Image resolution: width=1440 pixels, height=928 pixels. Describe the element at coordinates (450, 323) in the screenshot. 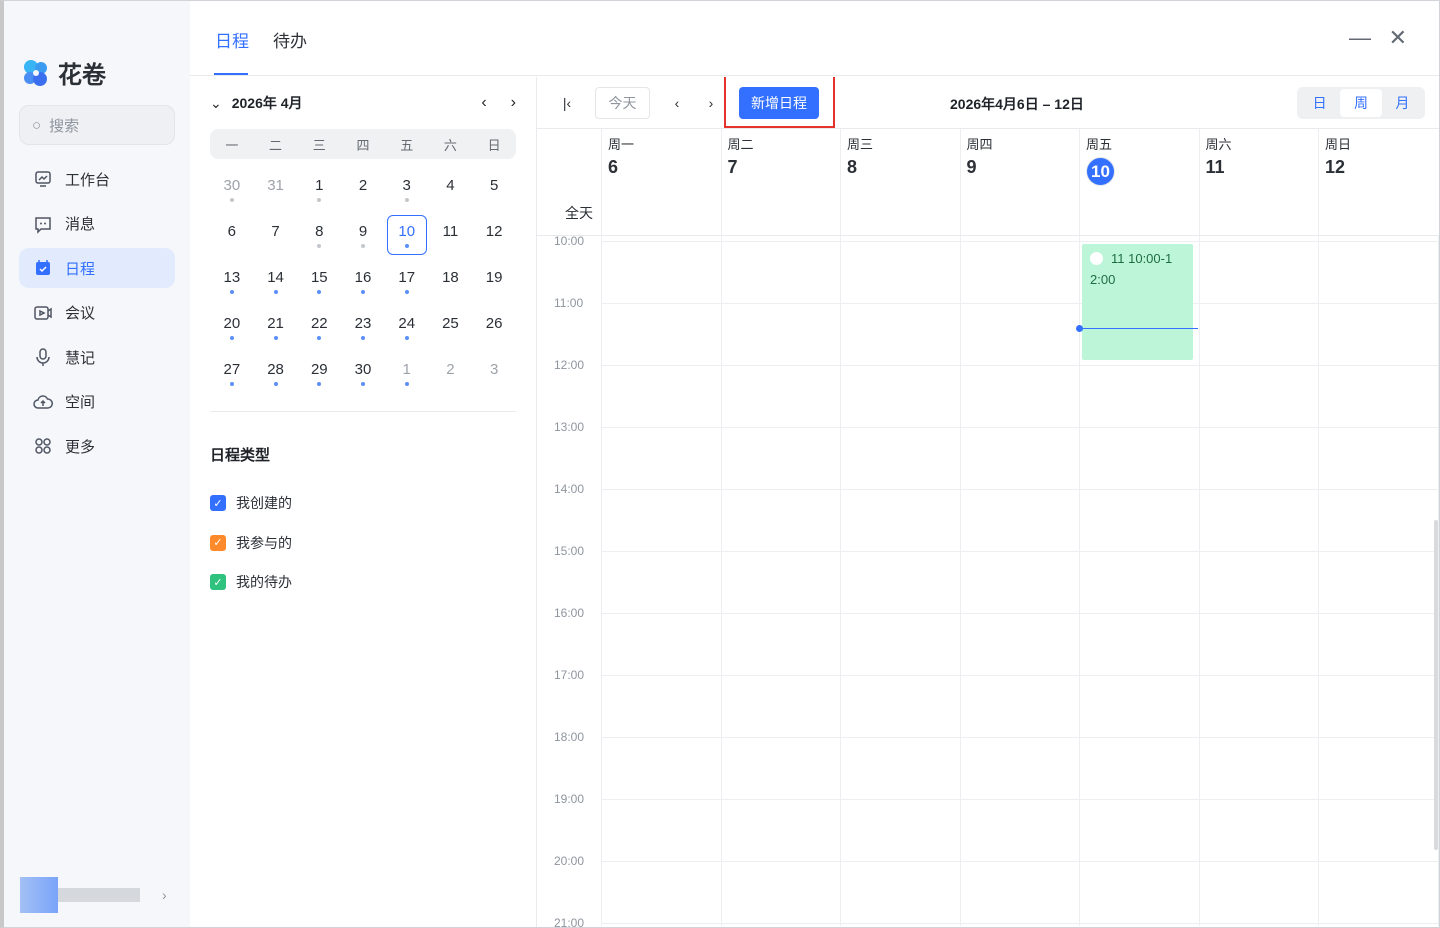

I see `day-number: 25` at that location.